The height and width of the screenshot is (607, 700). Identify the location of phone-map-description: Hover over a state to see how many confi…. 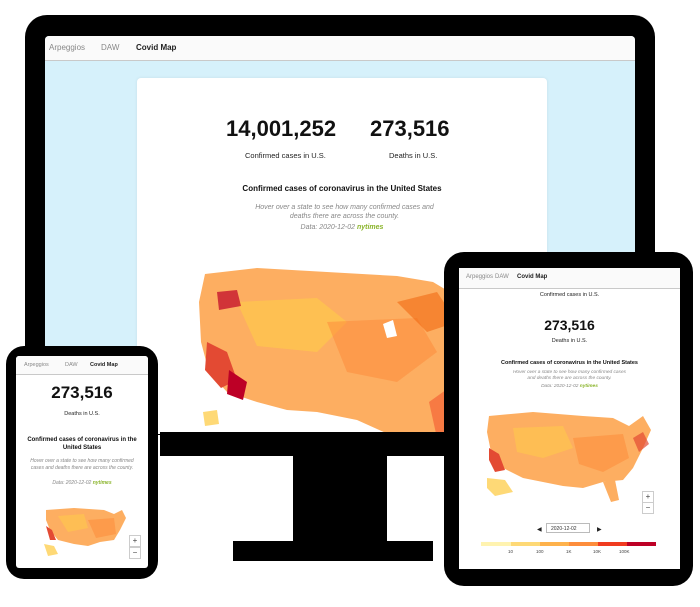
(82, 464).